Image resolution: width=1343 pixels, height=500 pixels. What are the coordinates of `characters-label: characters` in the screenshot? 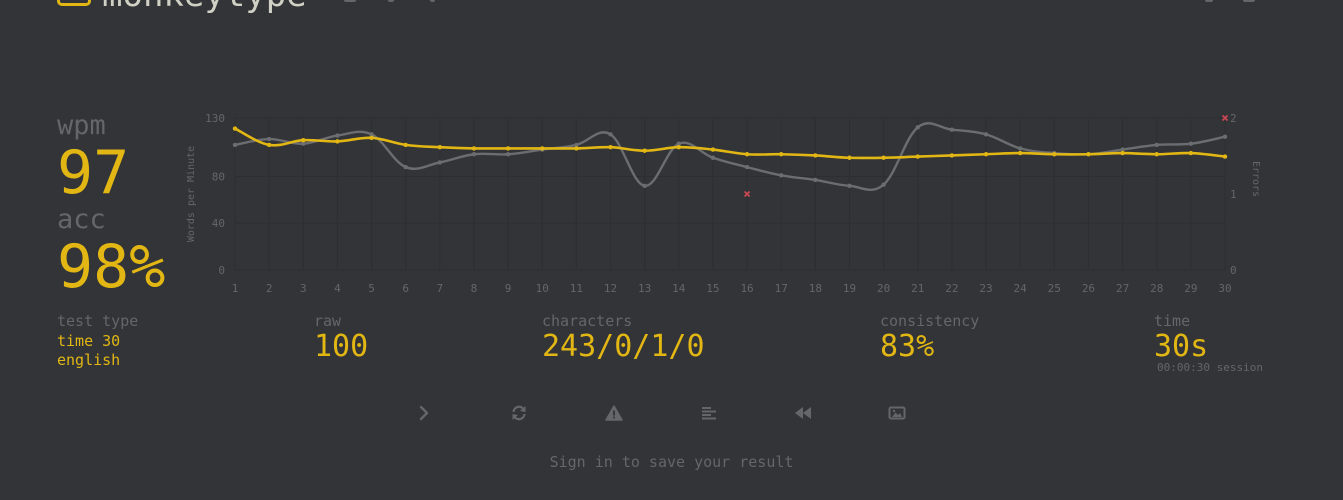 It's located at (587, 321).